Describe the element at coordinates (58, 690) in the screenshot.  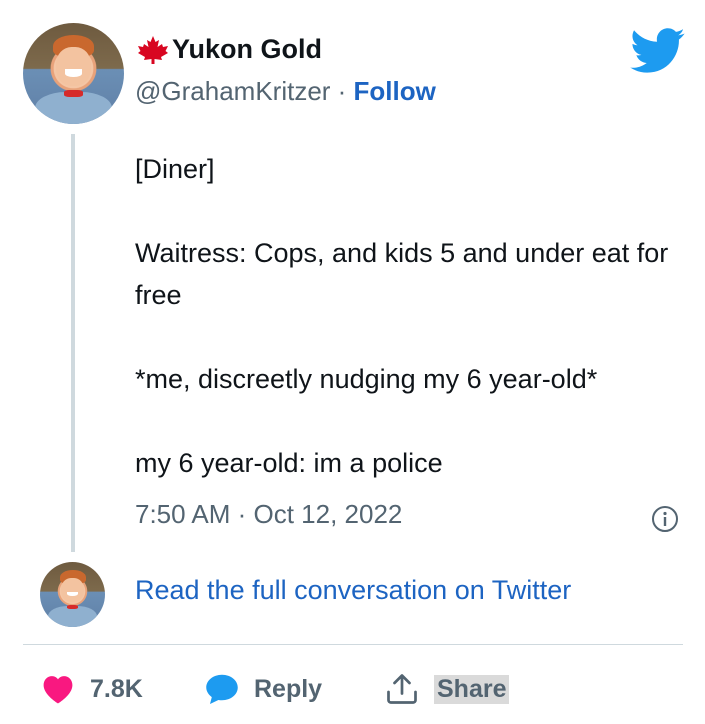
I see `heart-icon` at that location.